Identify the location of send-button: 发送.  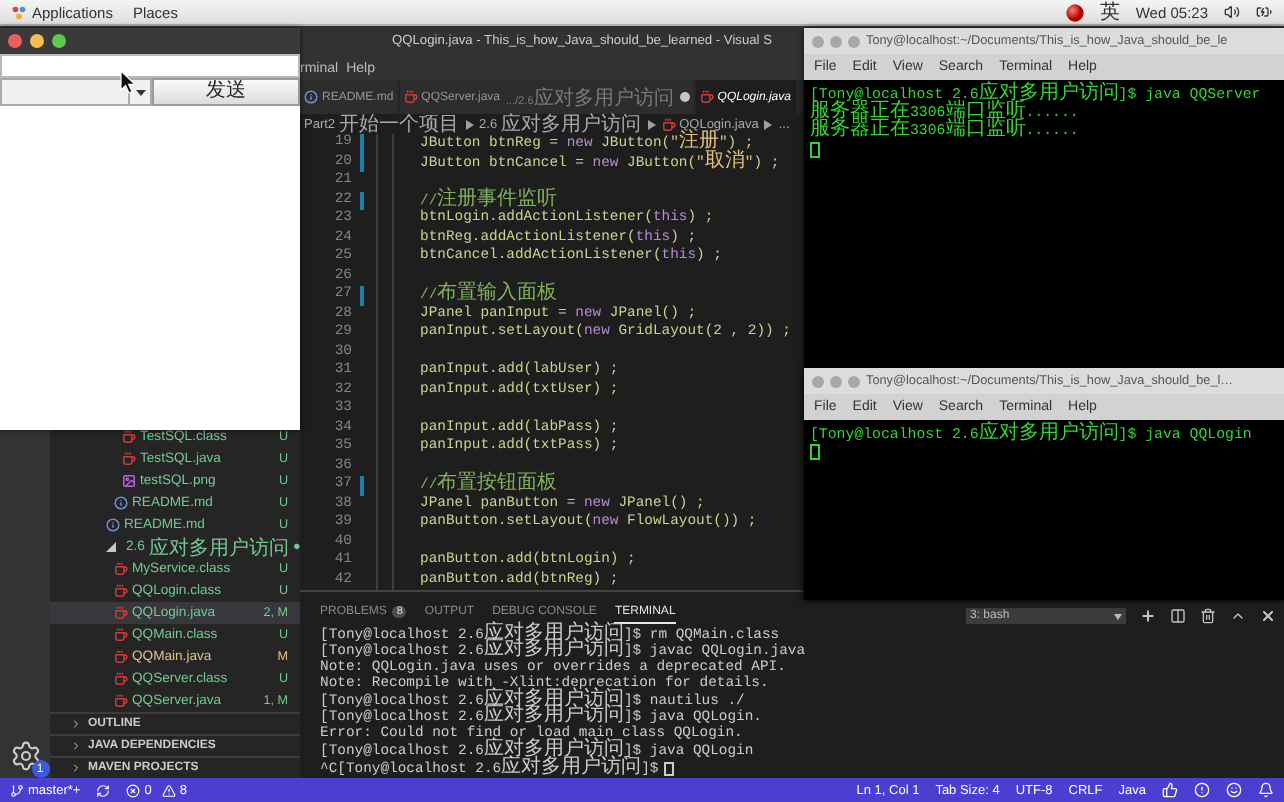
(226, 92).